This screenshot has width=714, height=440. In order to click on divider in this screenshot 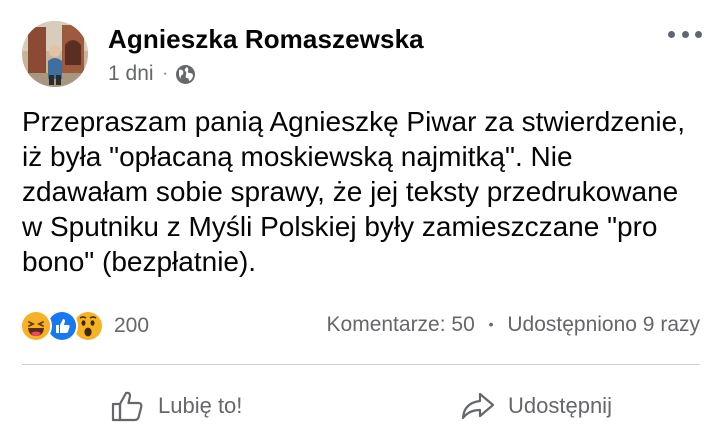, I will do `click(361, 364)`.